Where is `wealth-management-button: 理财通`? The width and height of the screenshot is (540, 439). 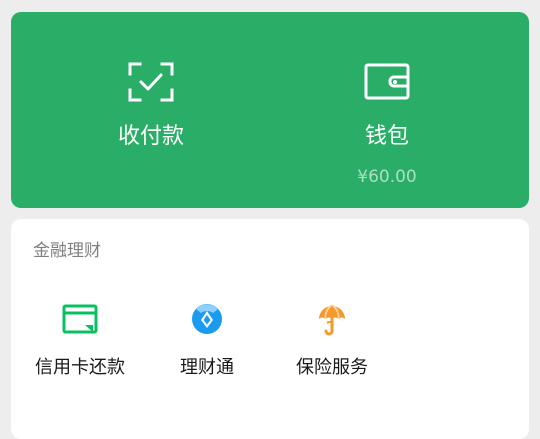
wealth-management-button: 理财通 is located at coordinates (207, 346).